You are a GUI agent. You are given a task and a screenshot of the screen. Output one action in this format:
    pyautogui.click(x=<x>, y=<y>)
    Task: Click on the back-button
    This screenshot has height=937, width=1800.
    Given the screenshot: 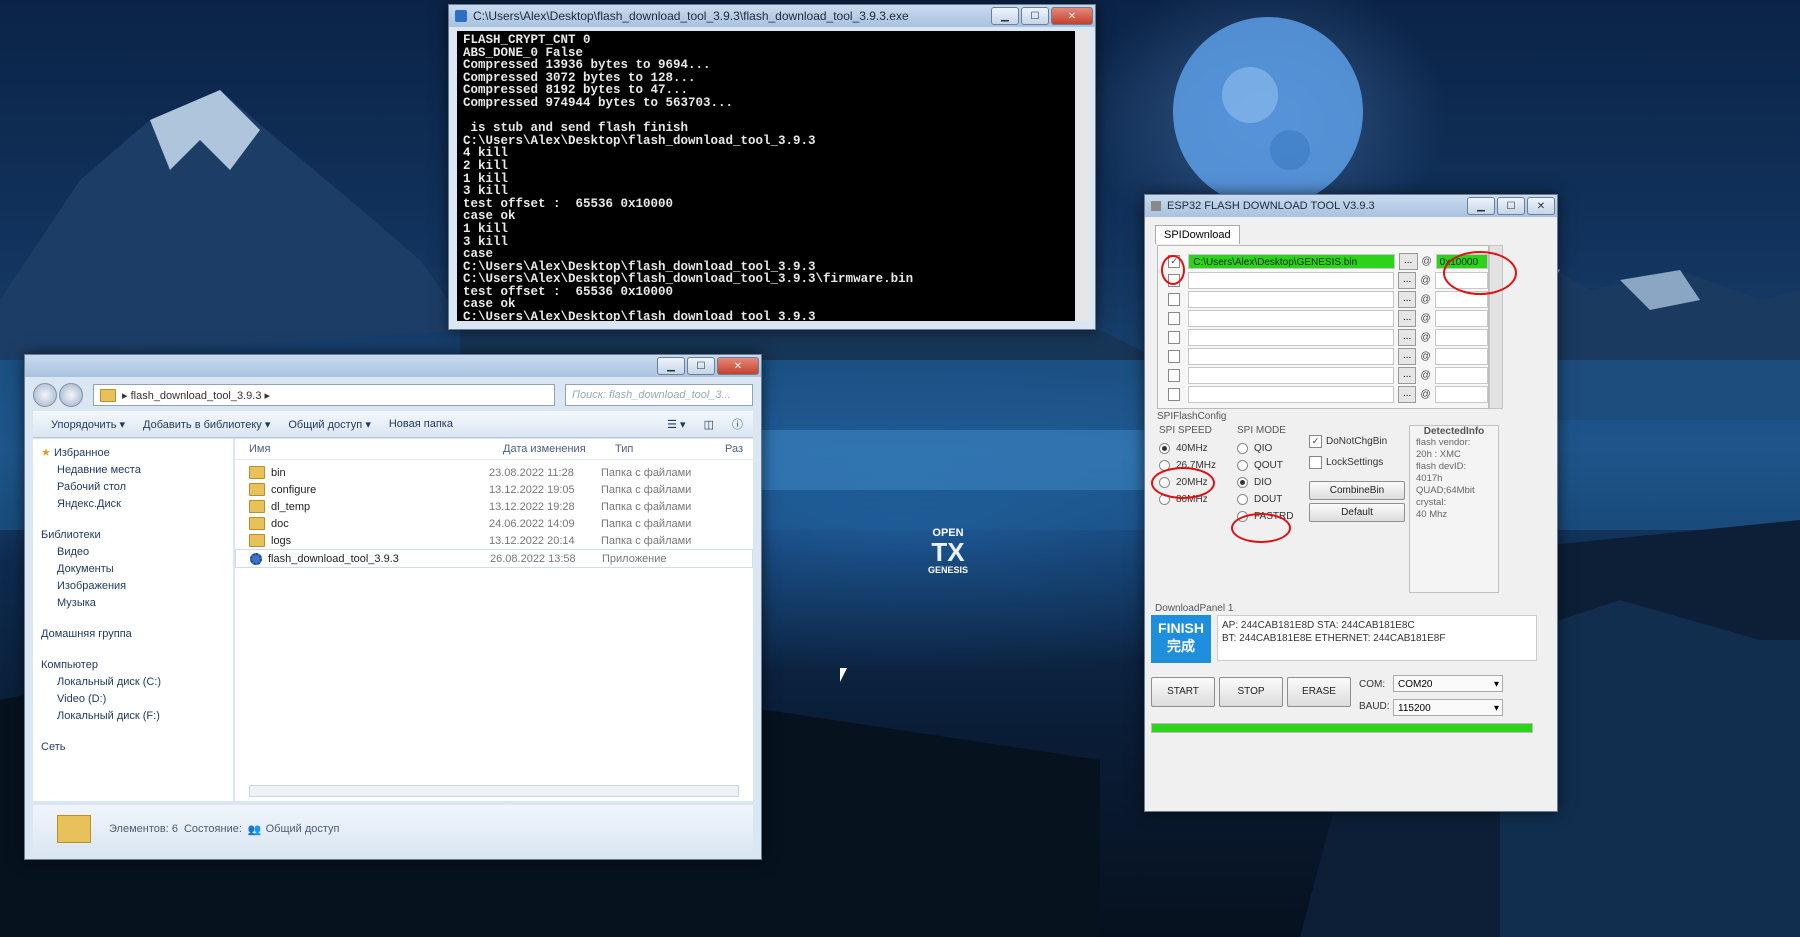 What is the action you would take?
    pyautogui.click(x=45, y=395)
    